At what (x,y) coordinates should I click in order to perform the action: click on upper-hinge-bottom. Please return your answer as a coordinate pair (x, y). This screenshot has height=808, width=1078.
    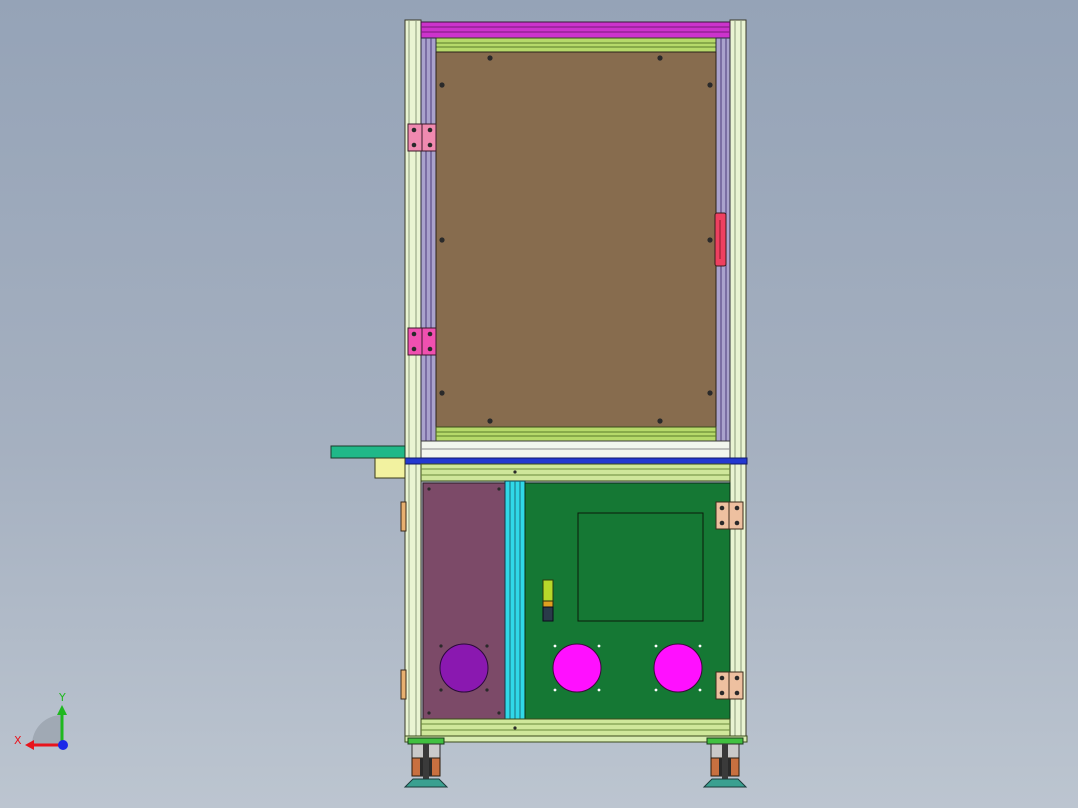
    Looking at the image, I should click on (422, 341).